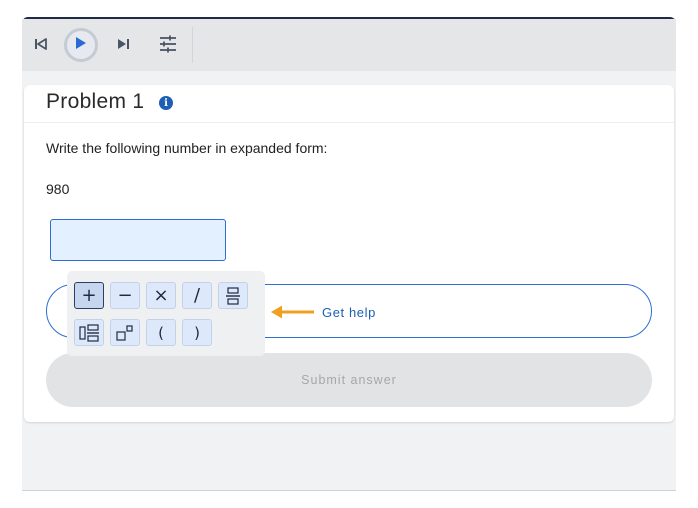  I want to click on exponent-icon, so click(124, 332).